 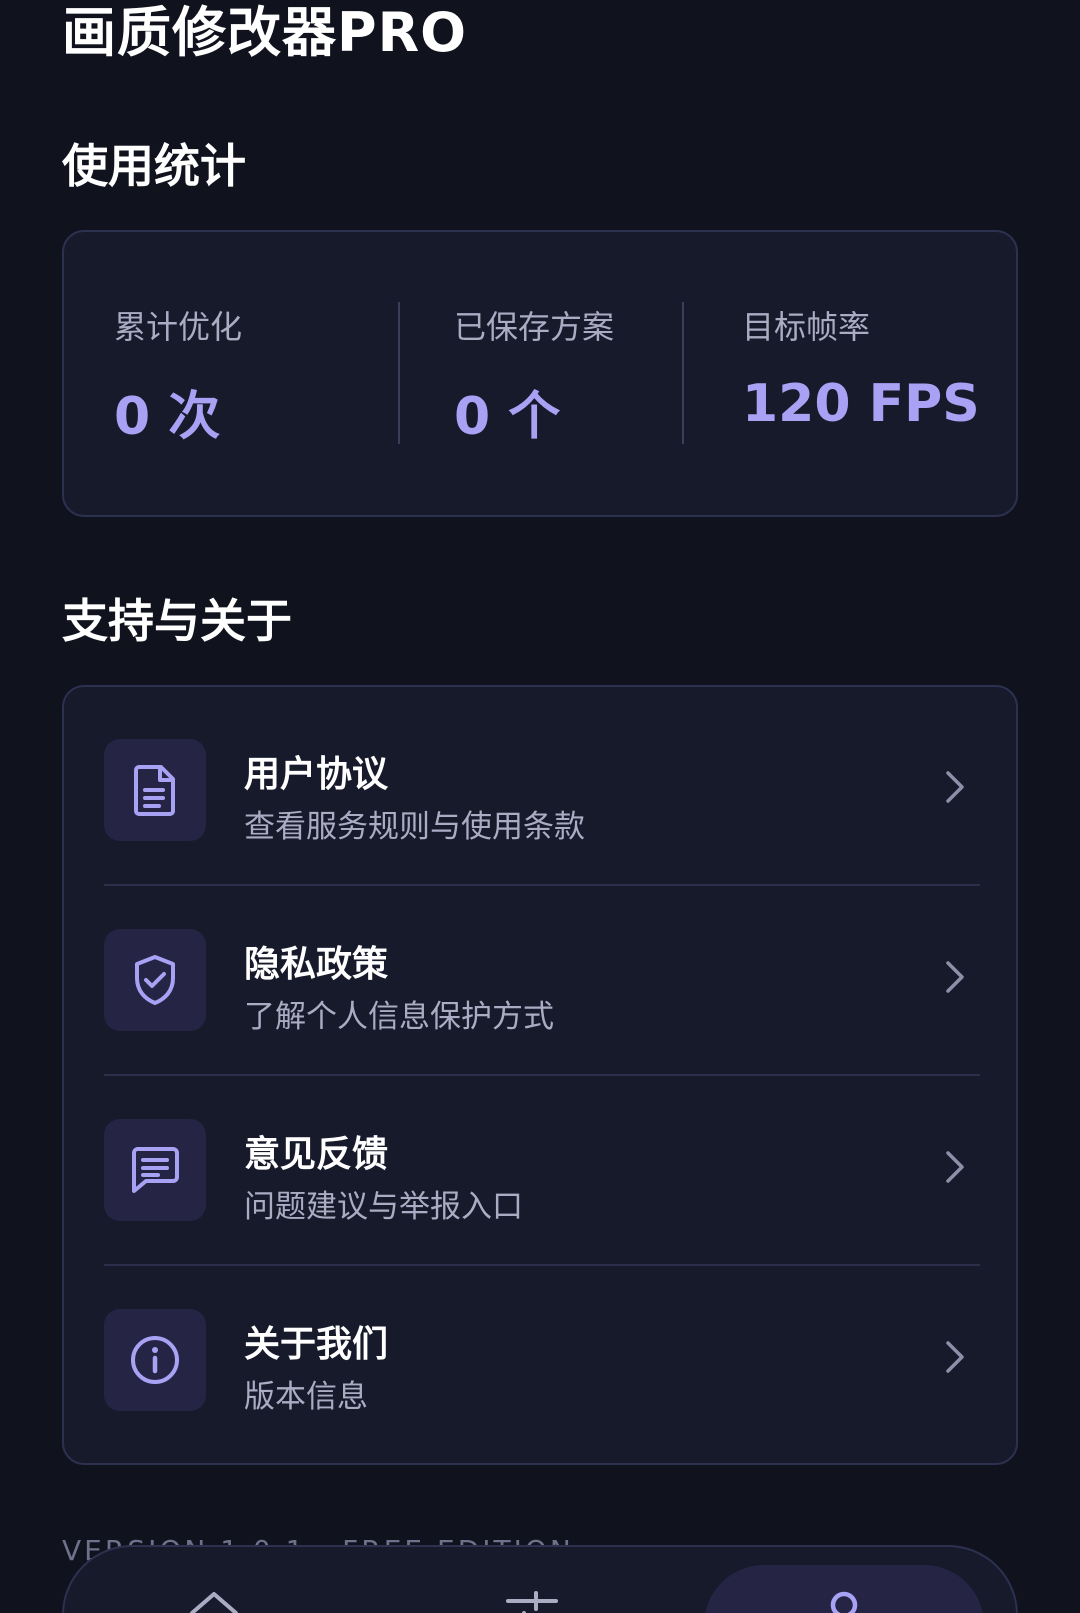 I want to click on menu-item-privacy-policy: 隐私政策 了解个人信息保护方式, so click(x=542, y=972).